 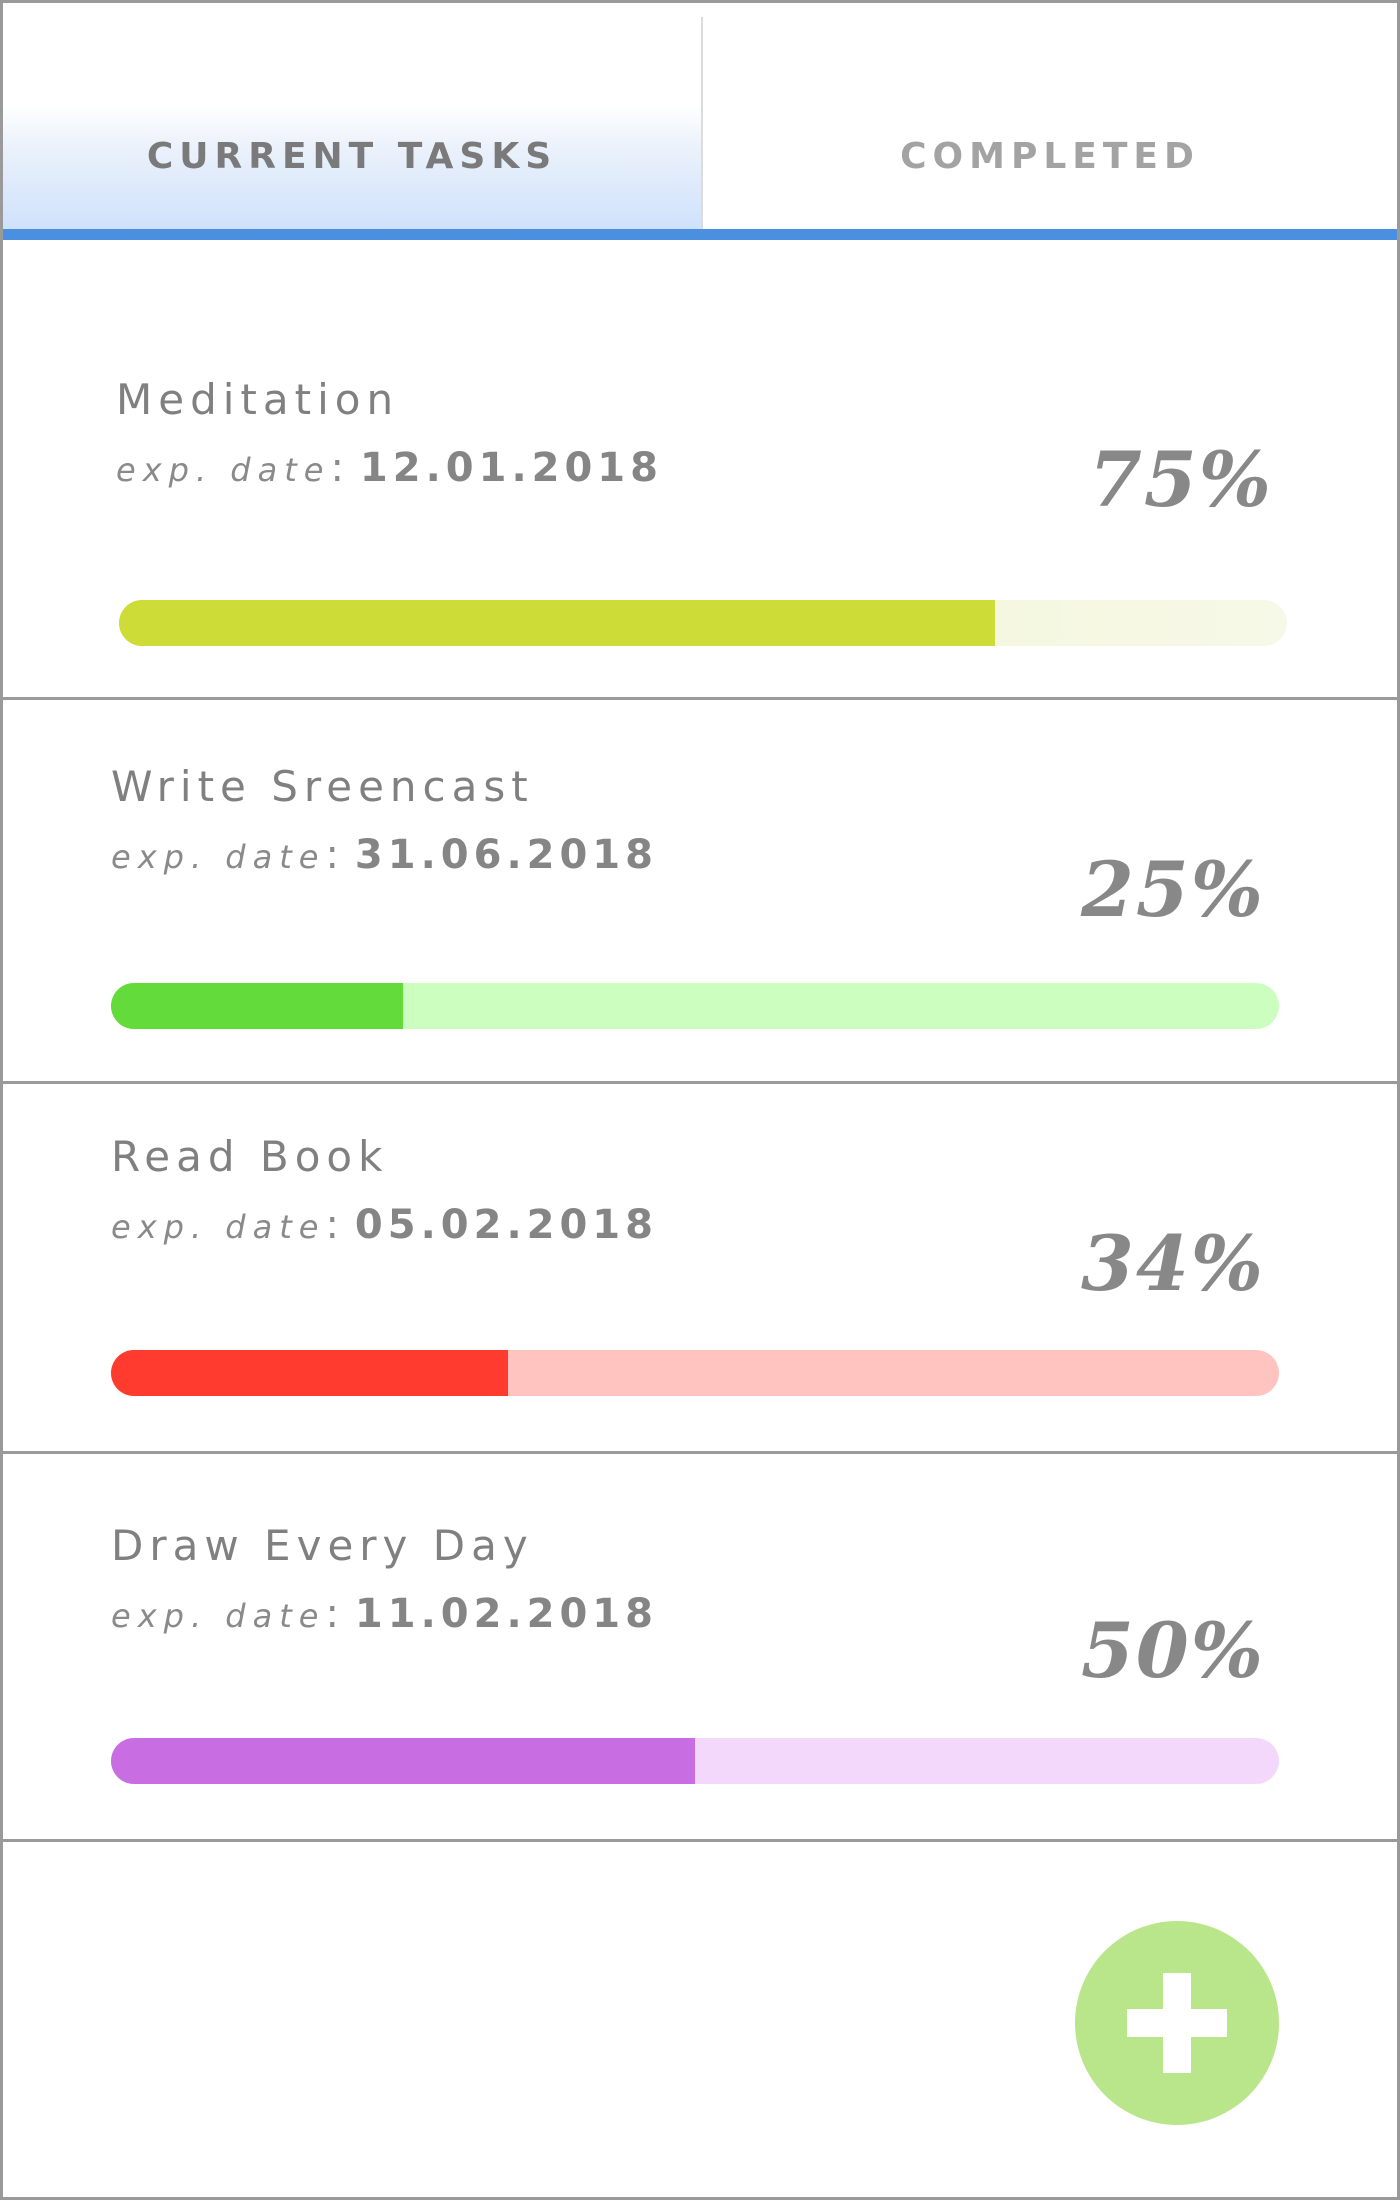 What do you see at coordinates (1173, 1263) in the screenshot?
I see `task-percent: 34%` at bounding box center [1173, 1263].